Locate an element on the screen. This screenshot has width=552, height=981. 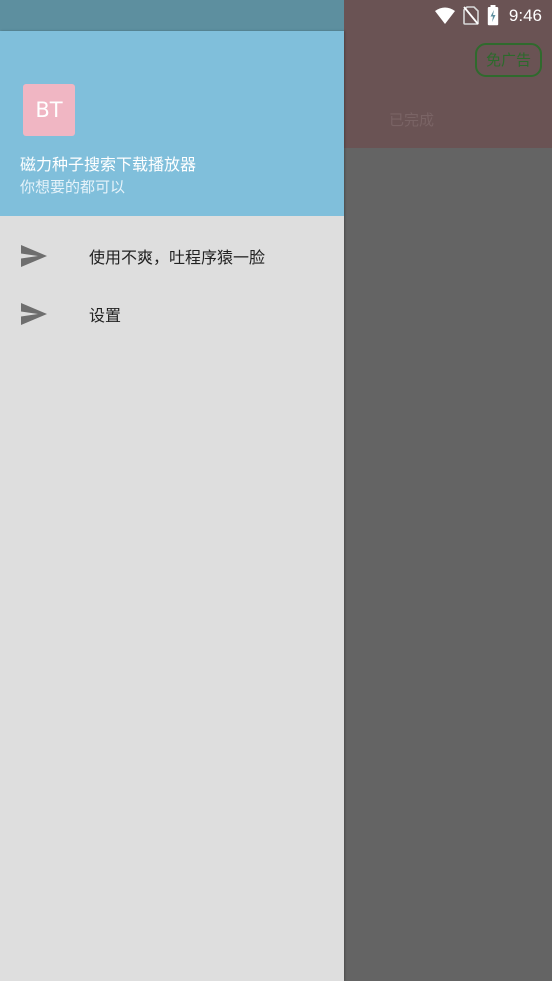
app-name: 磁力种子搜索下载播放器 is located at coordinates (108, 164).